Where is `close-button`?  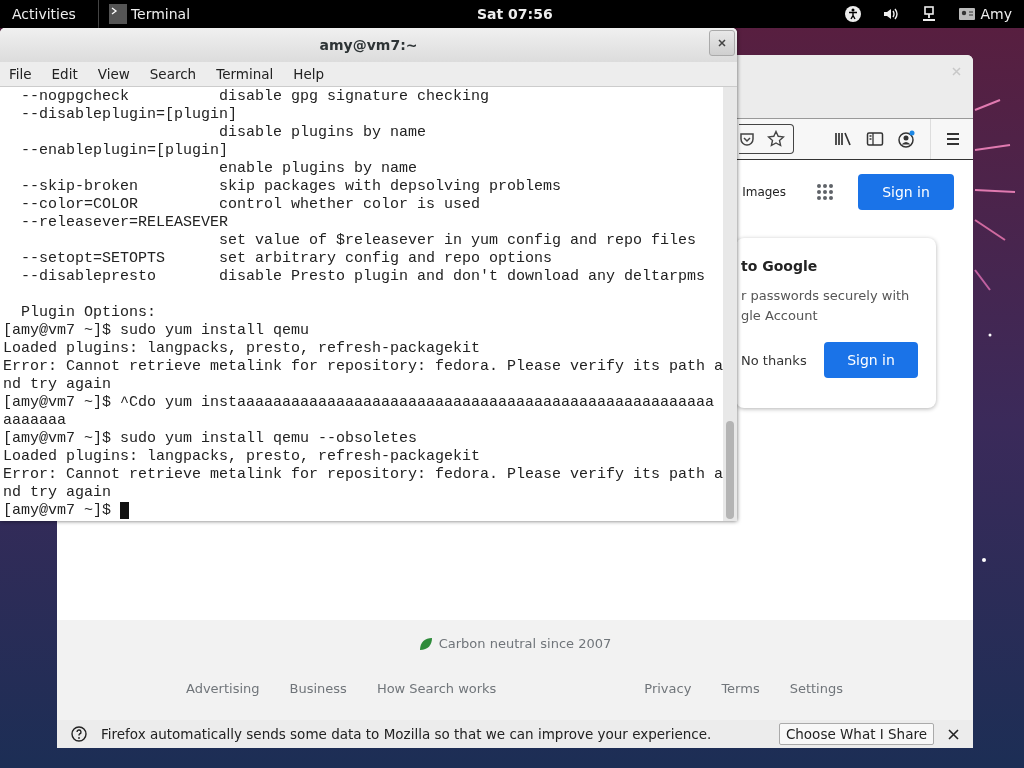
close-button is located at coordinates (722, 43).